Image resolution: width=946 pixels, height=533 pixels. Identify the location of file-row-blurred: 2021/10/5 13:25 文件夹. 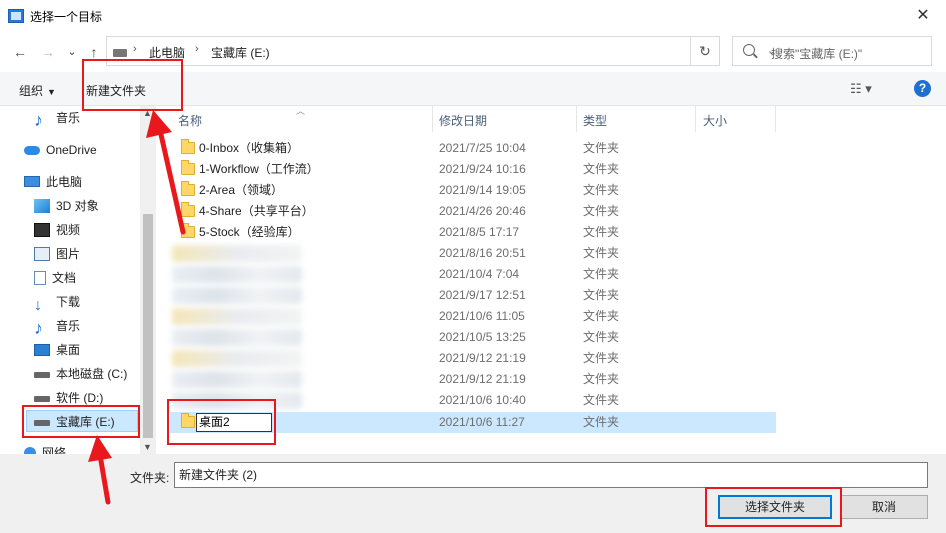
(473, 337).